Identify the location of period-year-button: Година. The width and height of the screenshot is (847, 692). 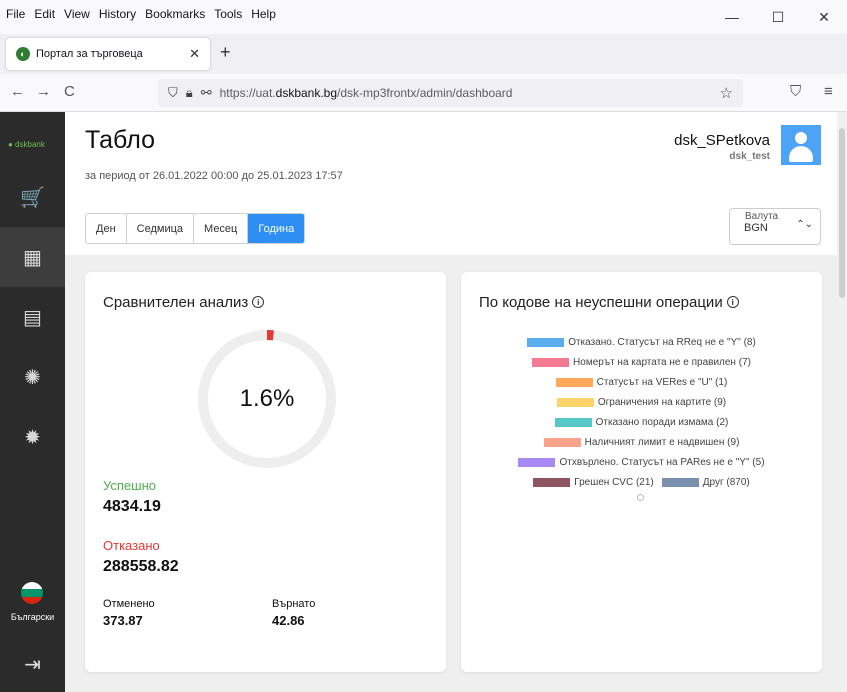
(276, 228).